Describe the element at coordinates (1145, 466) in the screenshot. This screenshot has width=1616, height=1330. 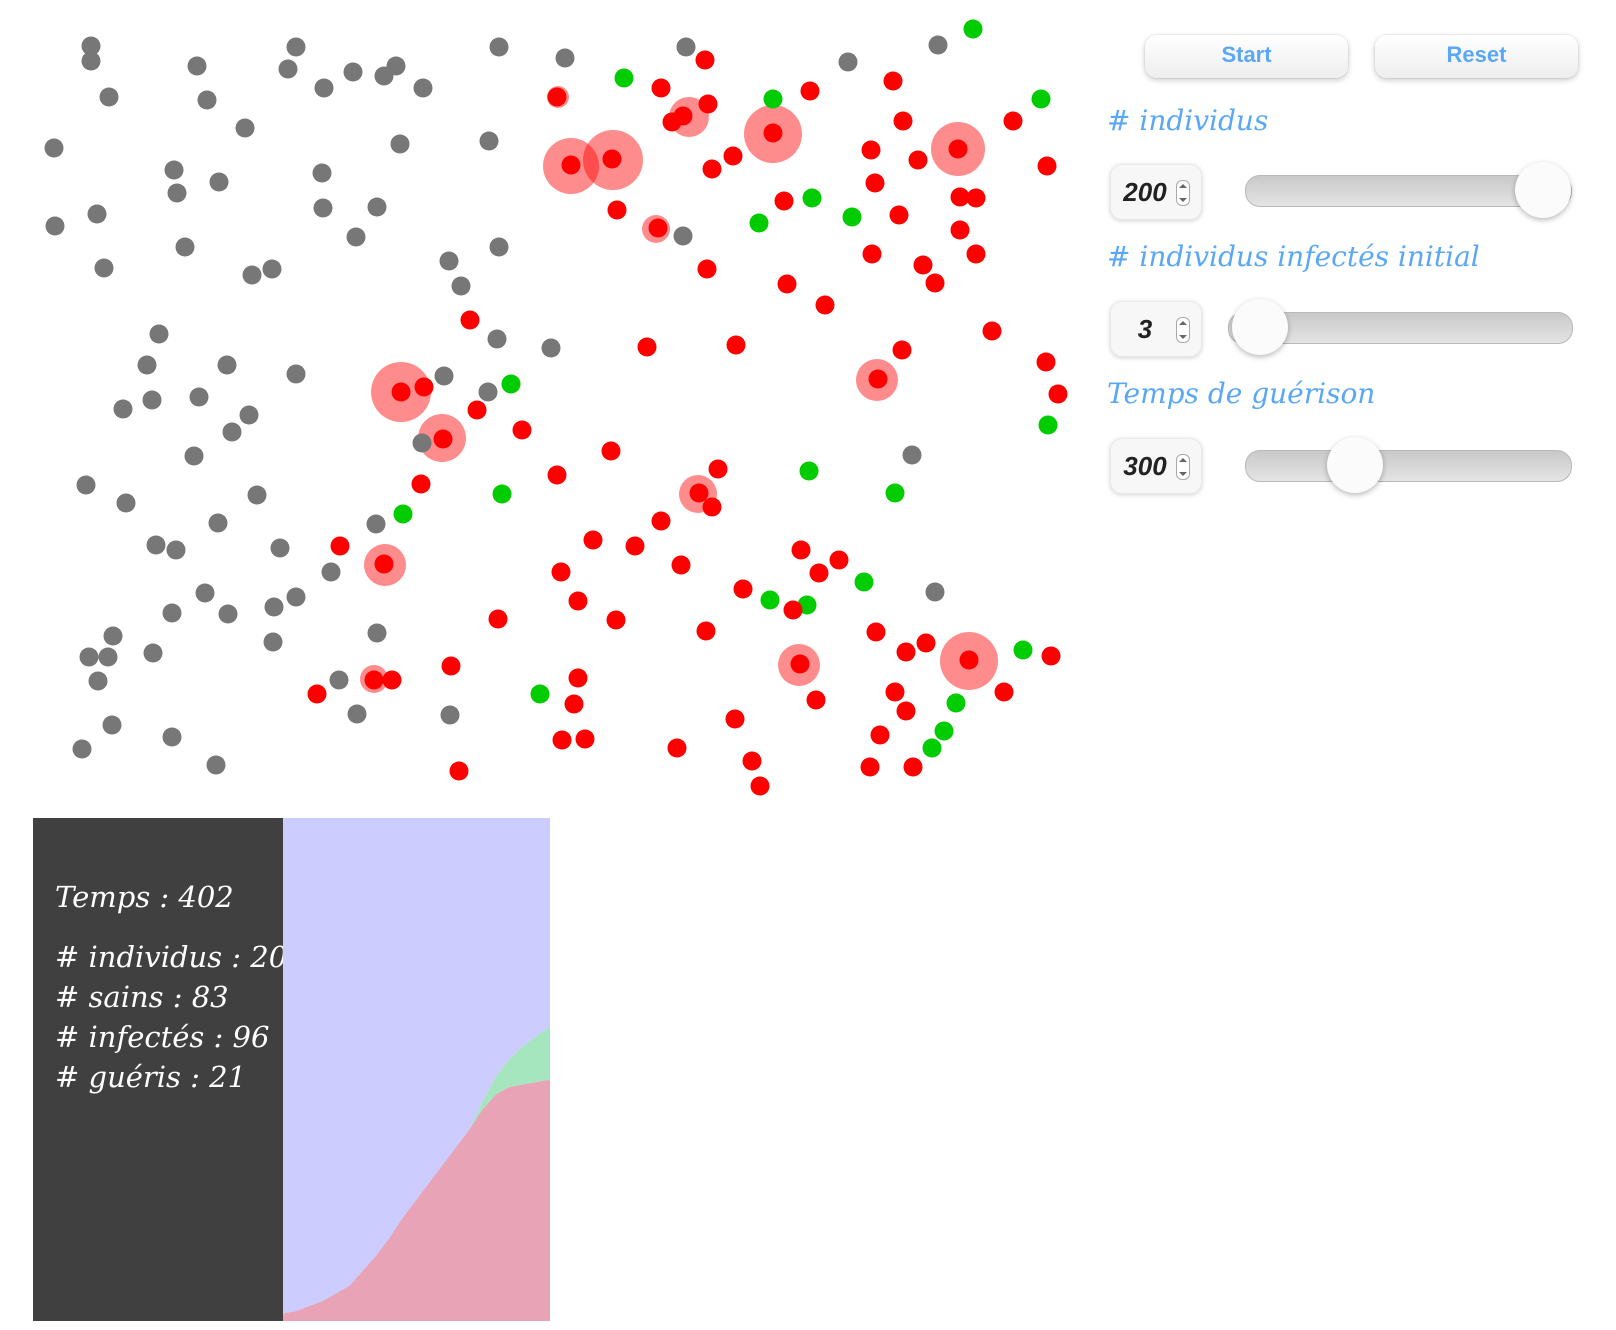
I see `healing-time-value: 300` at that location.